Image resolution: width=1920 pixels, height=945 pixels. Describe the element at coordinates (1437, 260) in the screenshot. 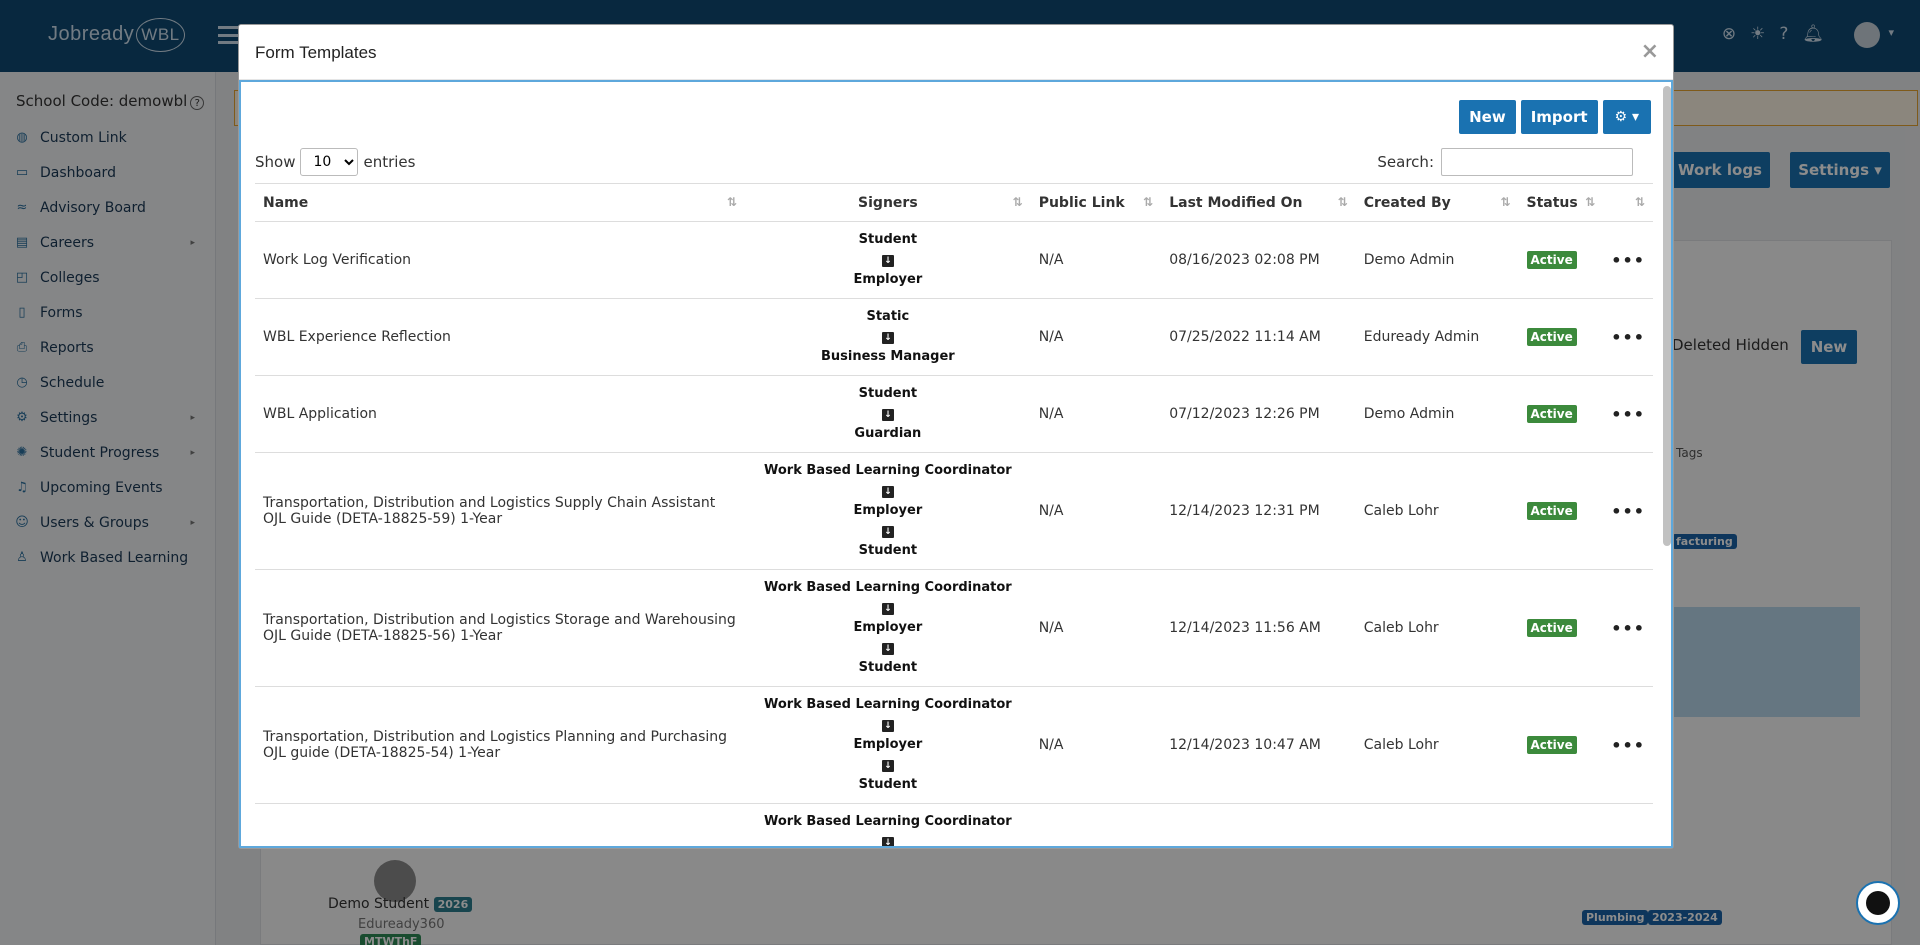

I see `created-by: Demo Admin` at that location.